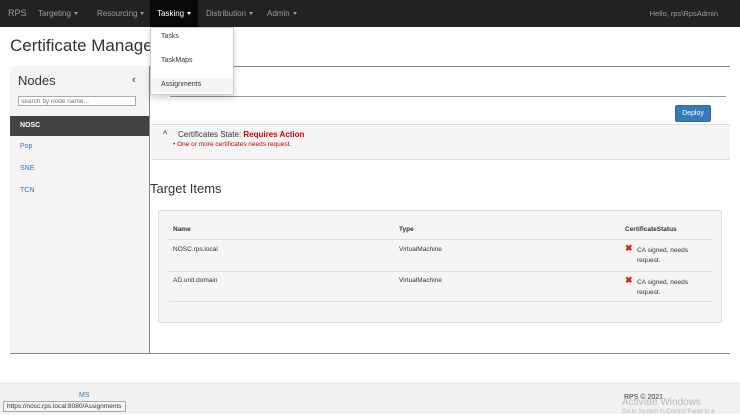  What do you see at coordinates (186, 188) in the screenshot?
I see `target-items-heading: Target Items` at bounding box center [186, 188].